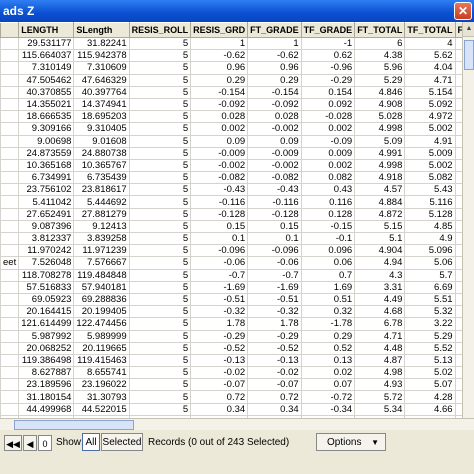 This screenshot has height=474, width=474. Describe the element at coordinates (430, 324) in the screenshot. I see `table-cell: 3.22` at that location.